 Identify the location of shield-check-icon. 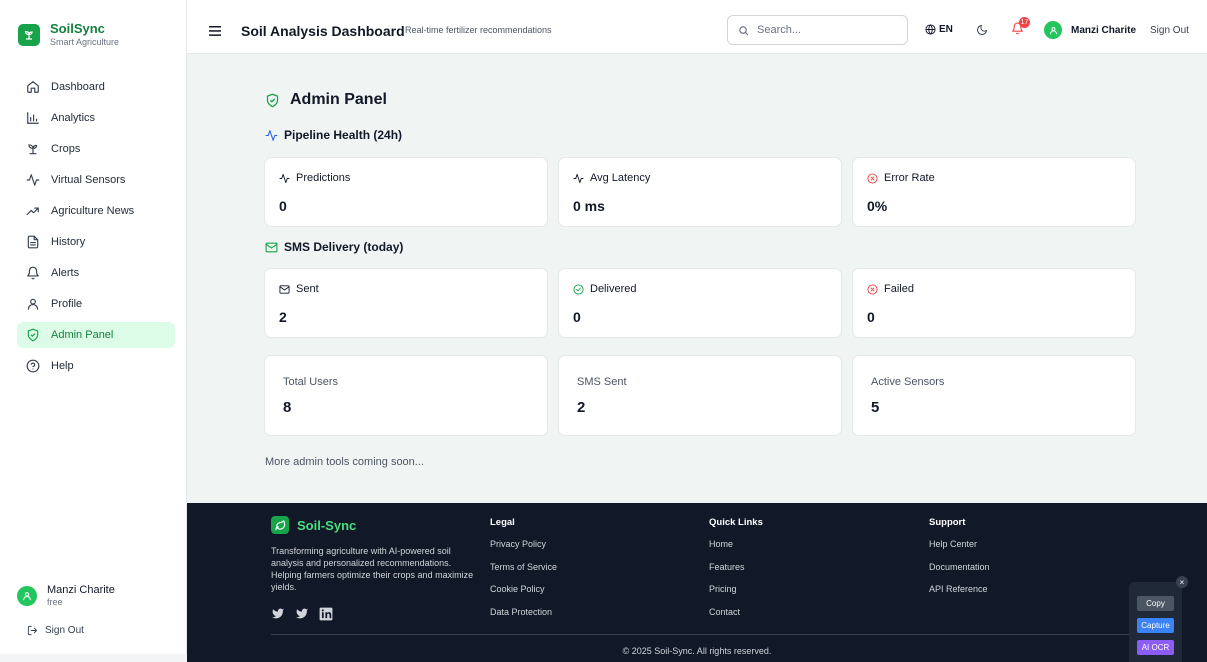
(33, 335).